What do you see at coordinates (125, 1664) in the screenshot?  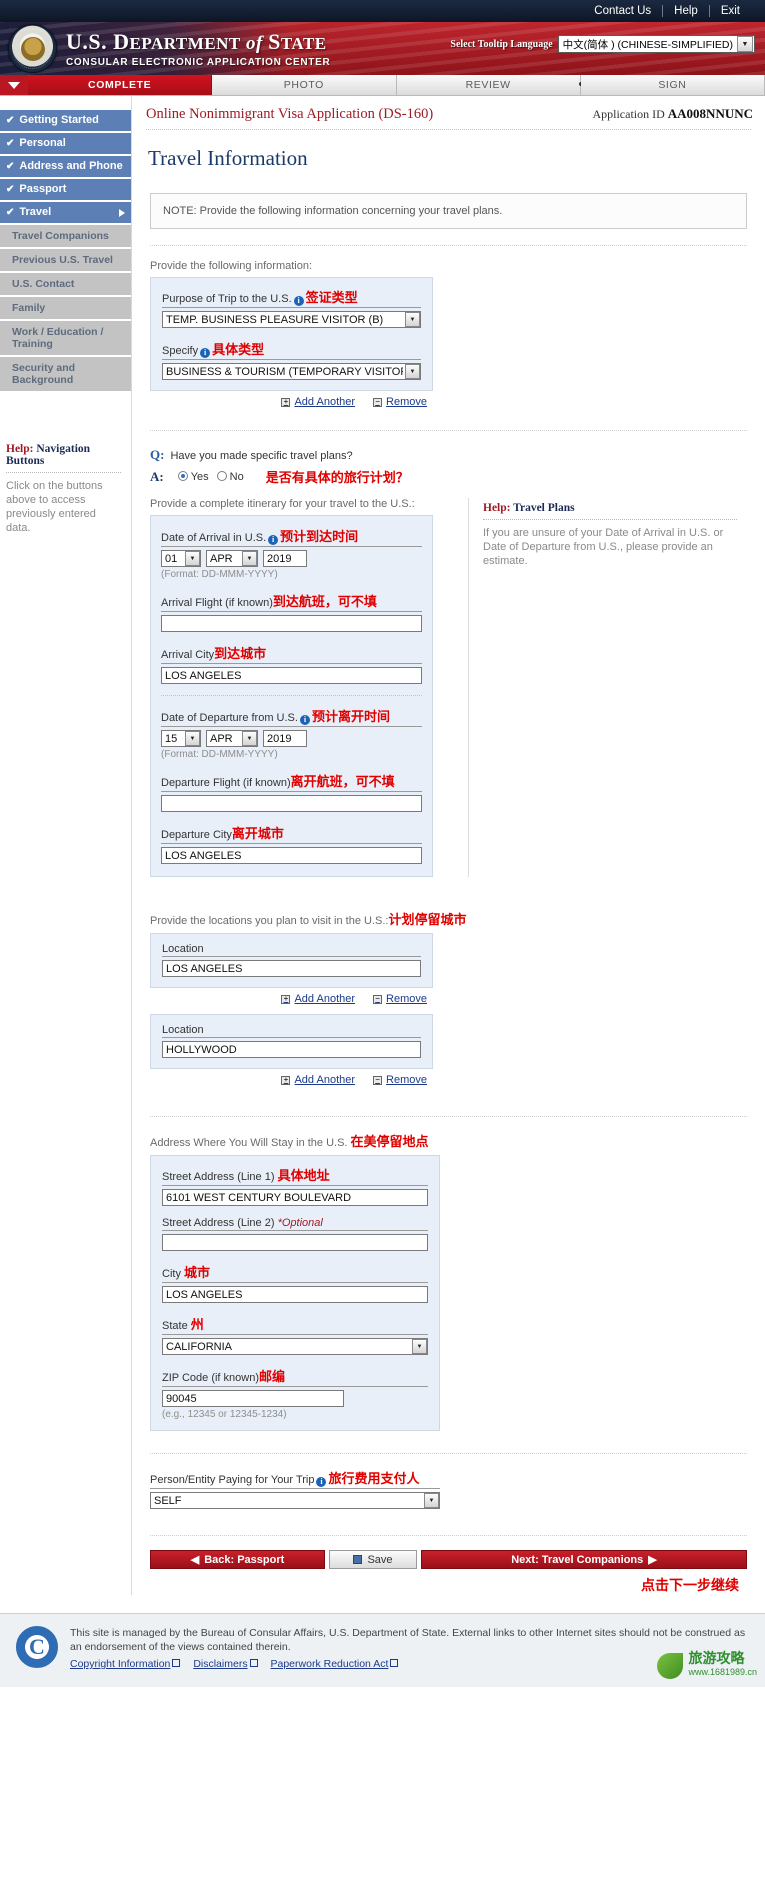 I see `copyright-information-link: Copyright Information` at bounding box center [125, 1664].